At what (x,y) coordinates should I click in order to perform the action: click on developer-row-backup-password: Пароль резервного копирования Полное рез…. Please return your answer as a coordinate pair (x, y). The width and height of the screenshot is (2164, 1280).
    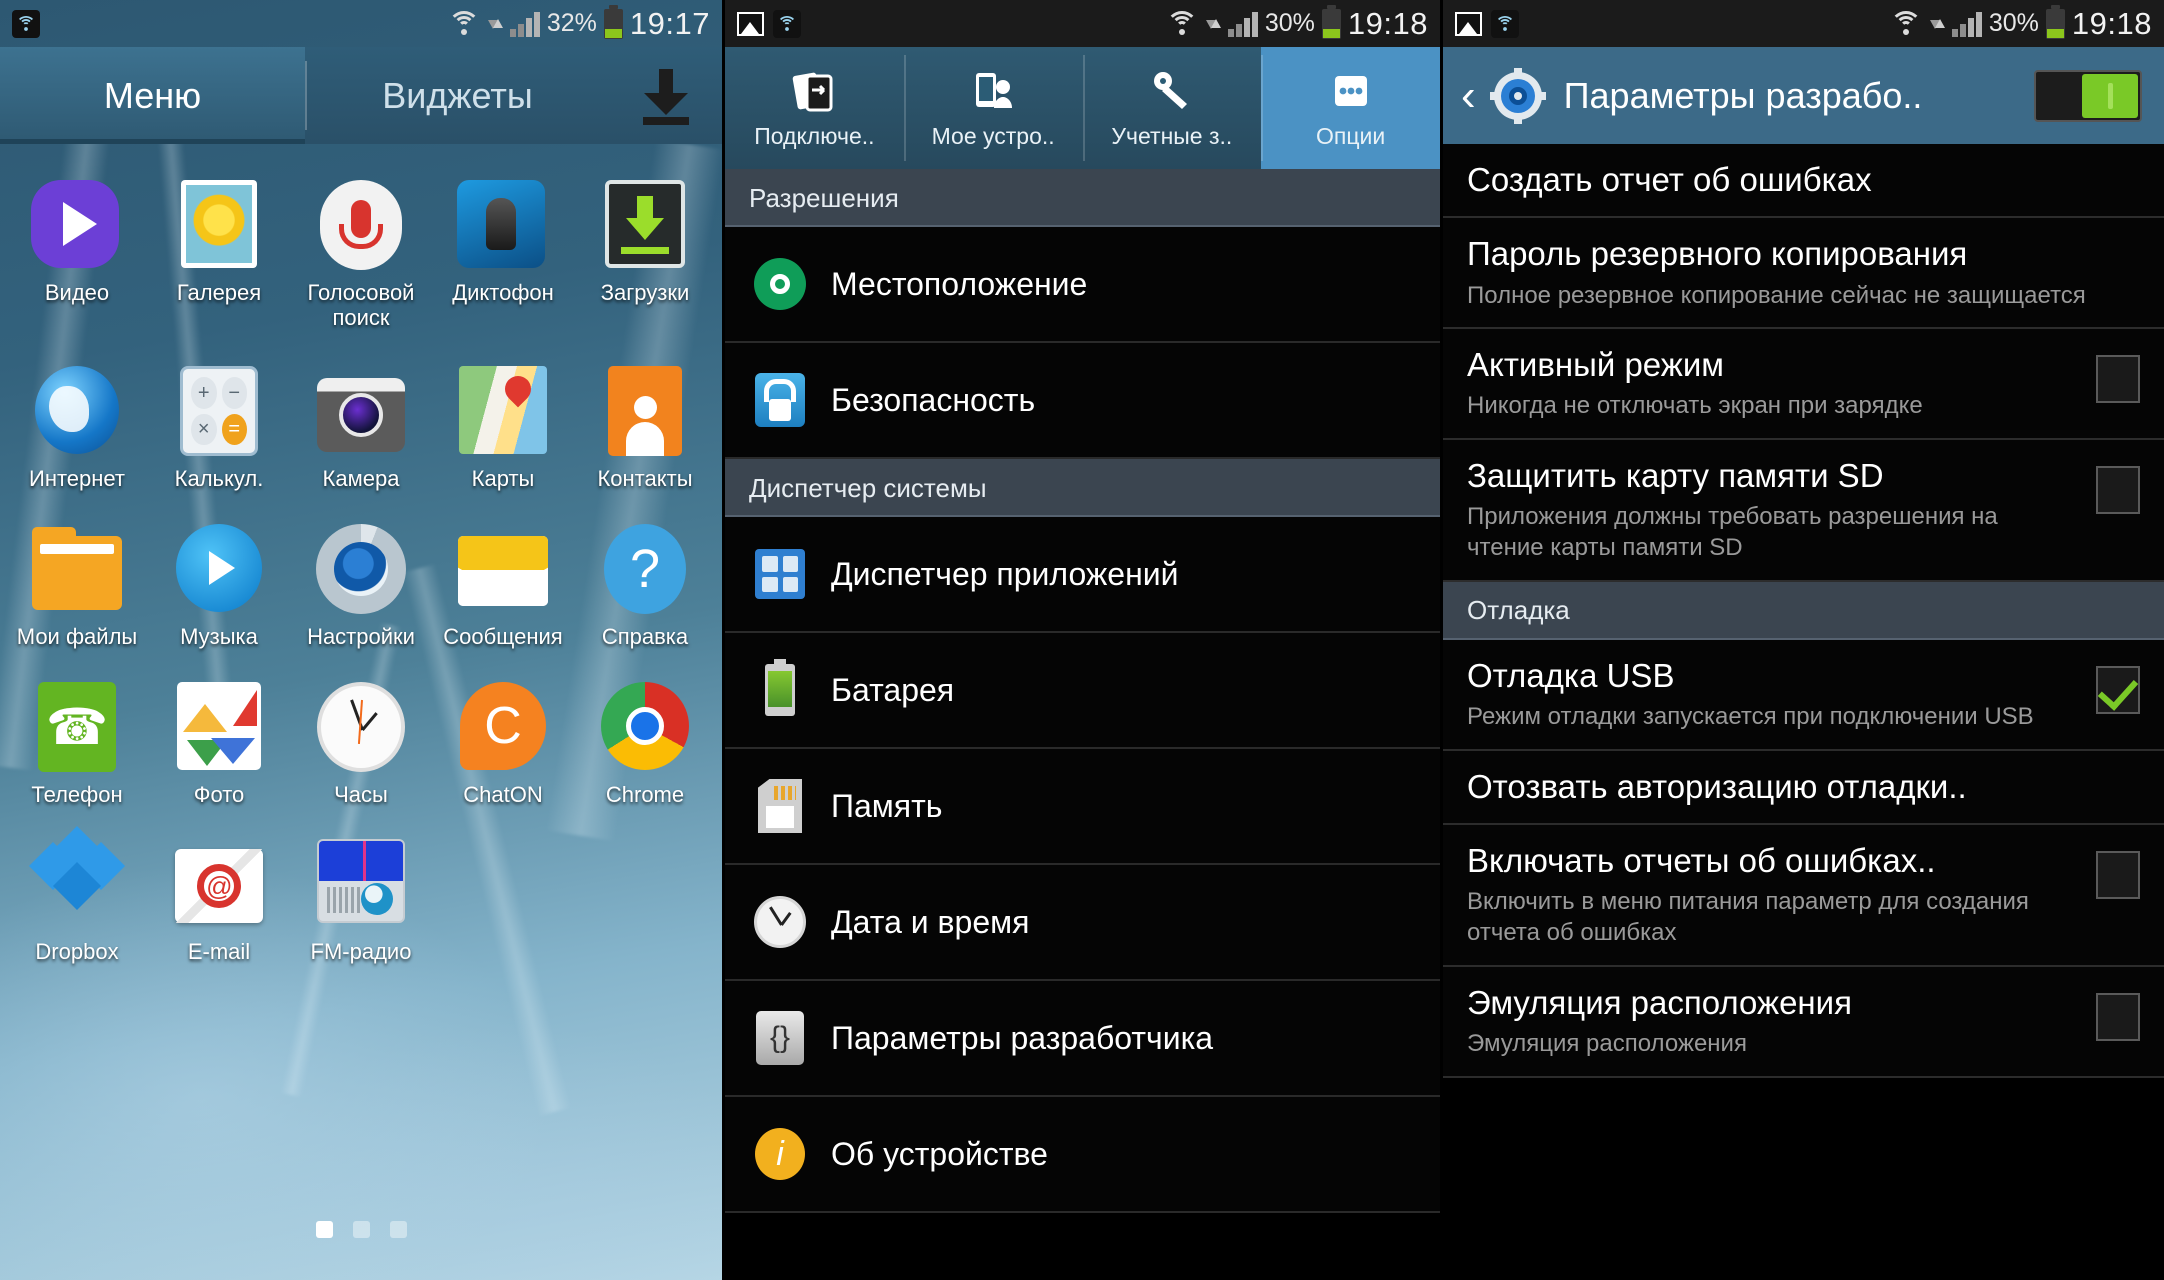
    Looking at the image, I should click on (1803, 274).